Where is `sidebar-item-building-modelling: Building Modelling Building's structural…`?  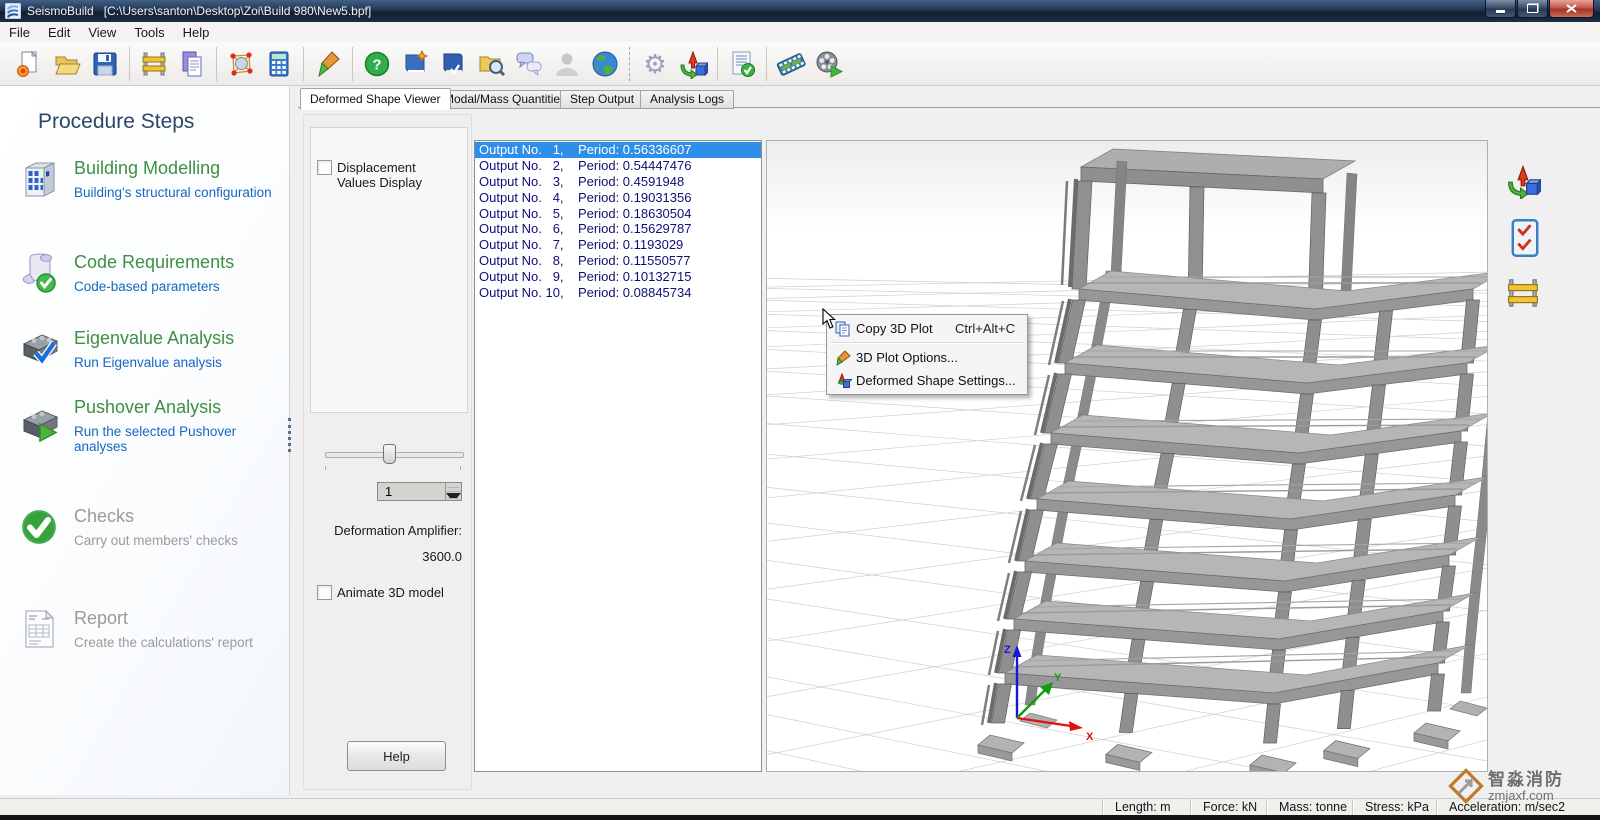 sidebar-item-building-modelling: Building Modelling Building's structural… is located at coordinates (151, 179).